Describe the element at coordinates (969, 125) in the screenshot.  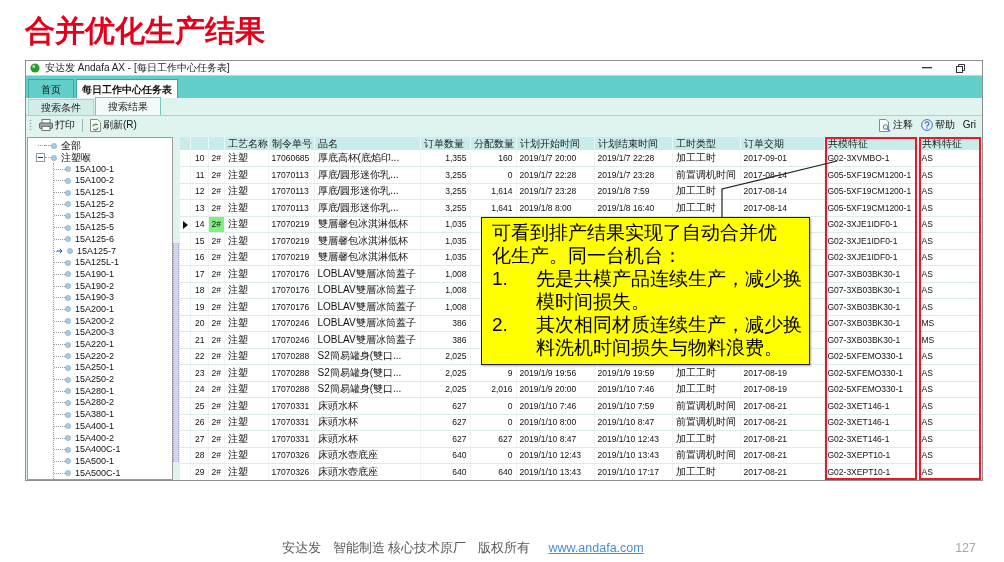
I see `toolbar-button: Gri` at that location.